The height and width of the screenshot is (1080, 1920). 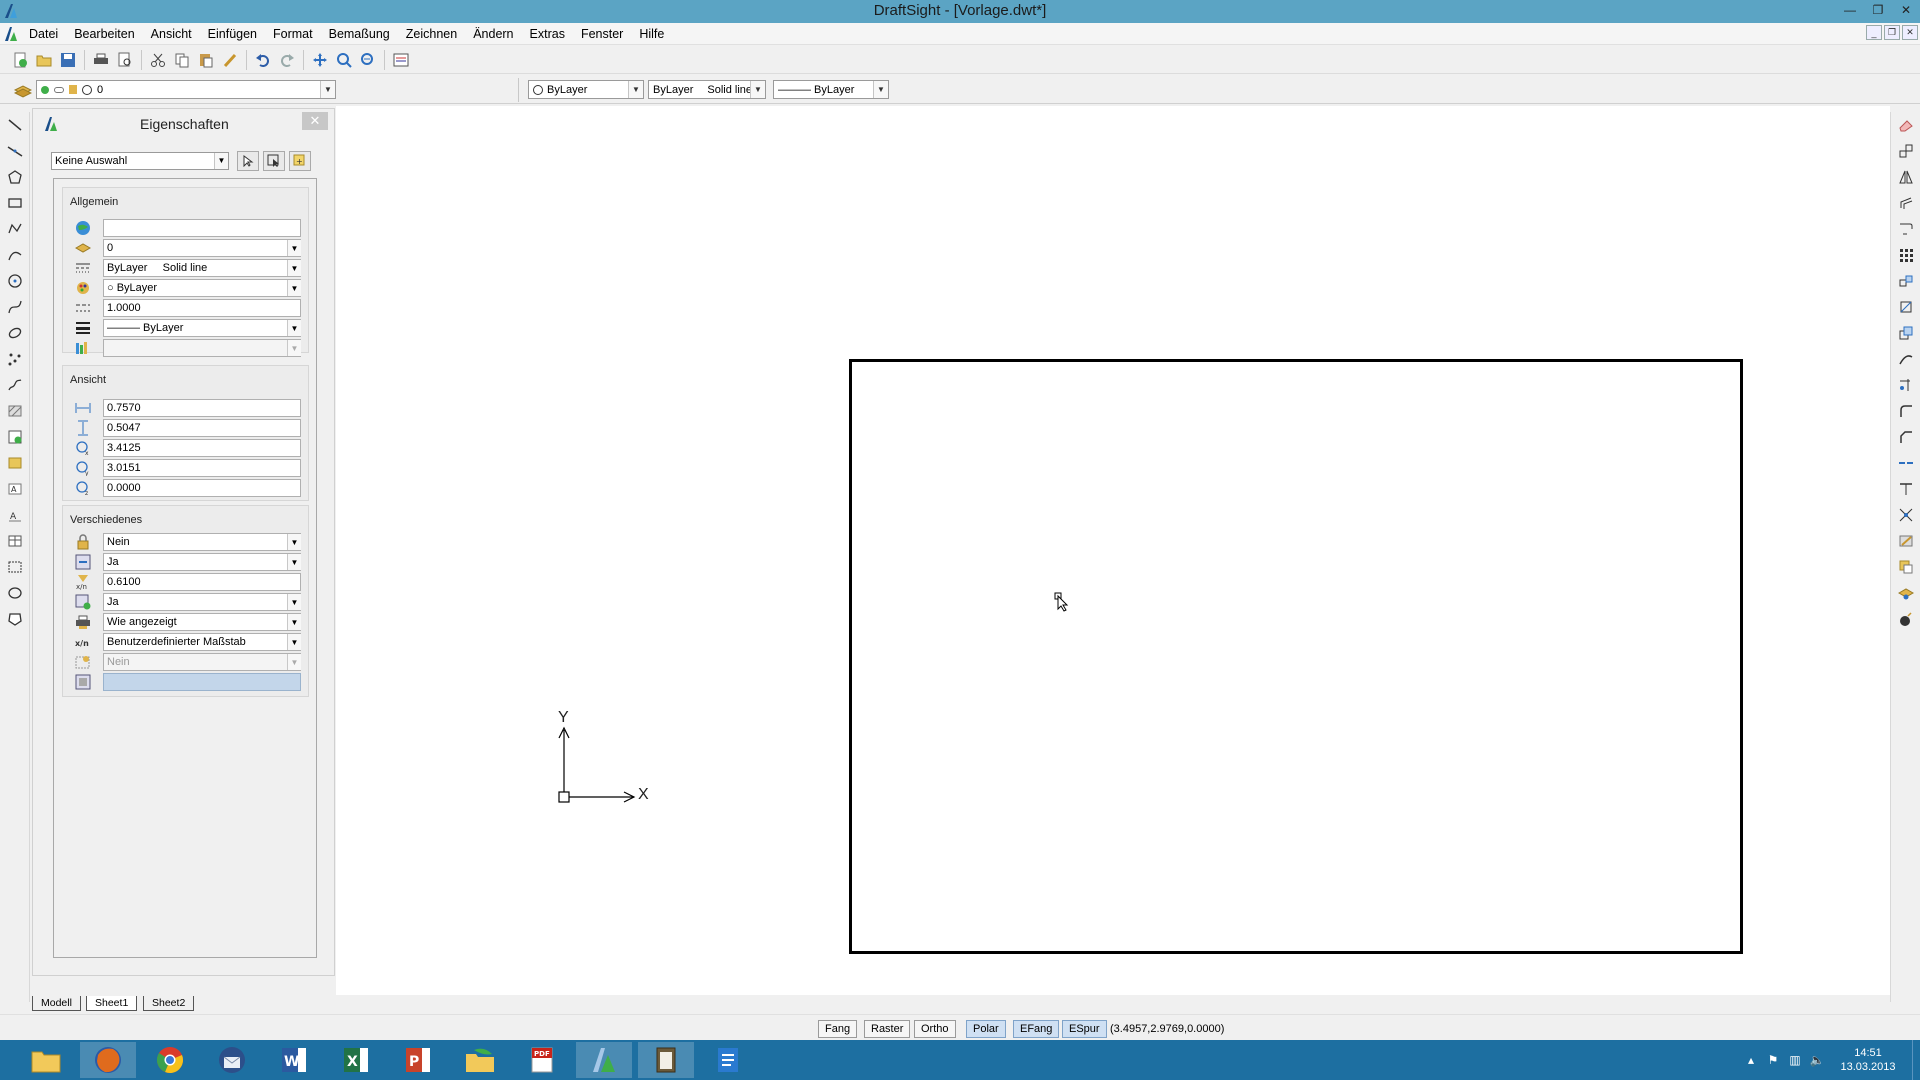 I want to click on layer-dropdown: 0 ▼, so click(x=186, y=89).